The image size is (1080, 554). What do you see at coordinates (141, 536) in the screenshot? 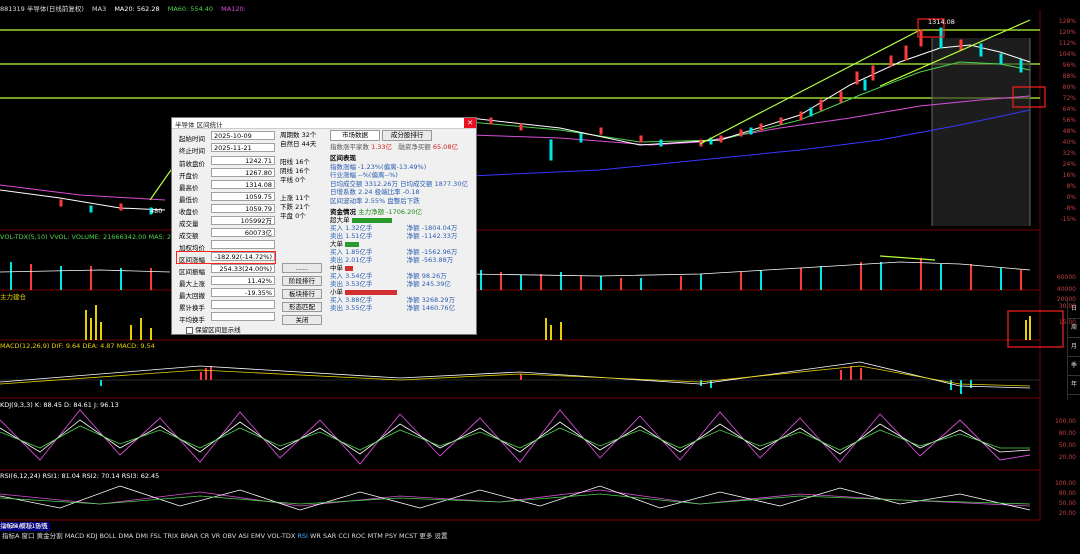
I see `tab-dmi: DMI` at bounding box center [141, 536].